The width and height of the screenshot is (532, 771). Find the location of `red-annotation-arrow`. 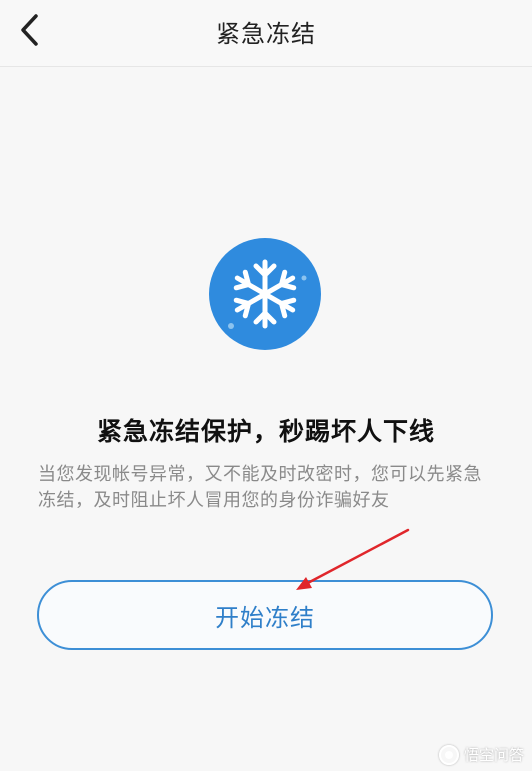

red-annotation-arrow is located at coordinates (353, 559).